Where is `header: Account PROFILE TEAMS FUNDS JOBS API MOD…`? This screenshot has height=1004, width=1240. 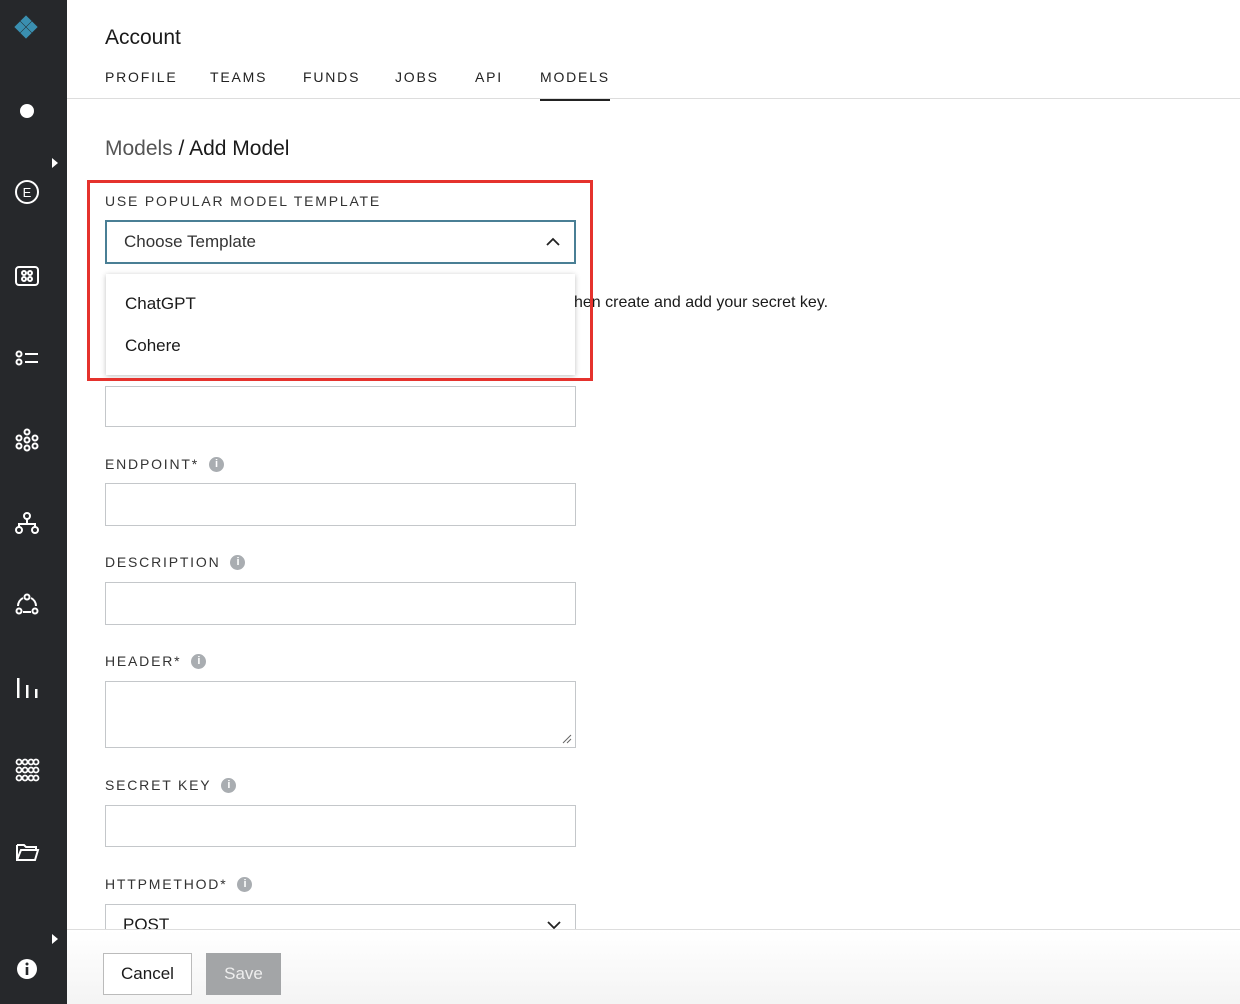 header: Account PROFILE TEAMS FUNDS JOBS API MOD… is located at coordinates (653, 50).